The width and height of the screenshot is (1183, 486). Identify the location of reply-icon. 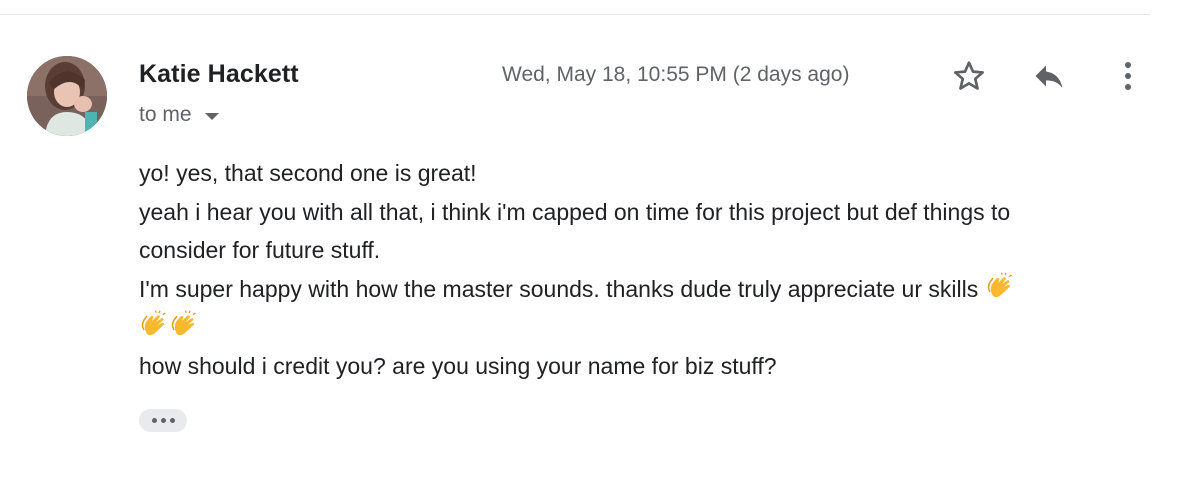
(1049, 76).